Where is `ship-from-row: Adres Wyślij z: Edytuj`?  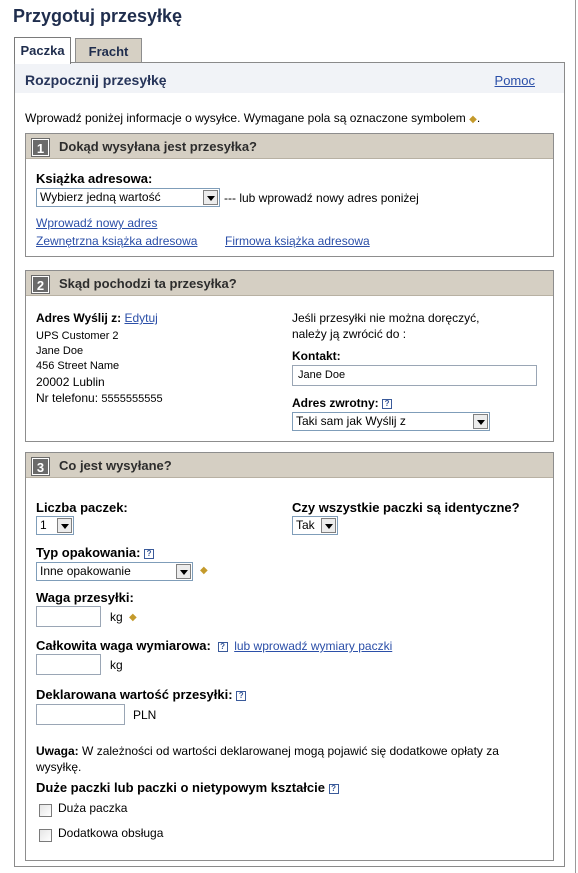 ship-from-row: Adres Wyślij z: Edytuj is located at coordinates (97, 318).